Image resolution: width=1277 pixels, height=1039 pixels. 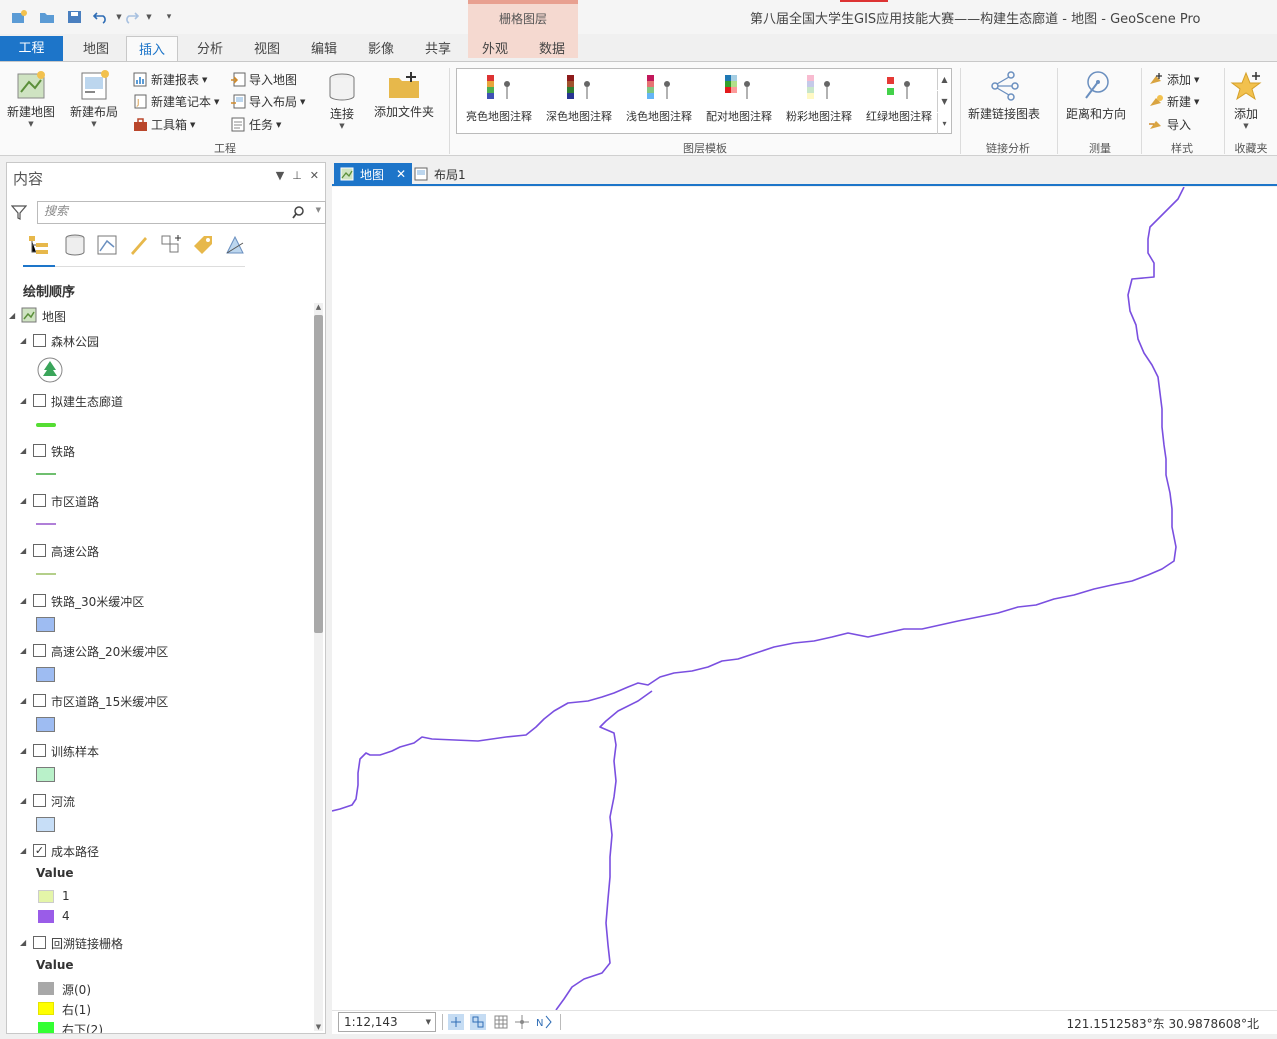 What do you see at coordinates (170, 79) in the screenshot?
I see `new-report-button: 新建报表 ▼` at bounding box center [170, 79].